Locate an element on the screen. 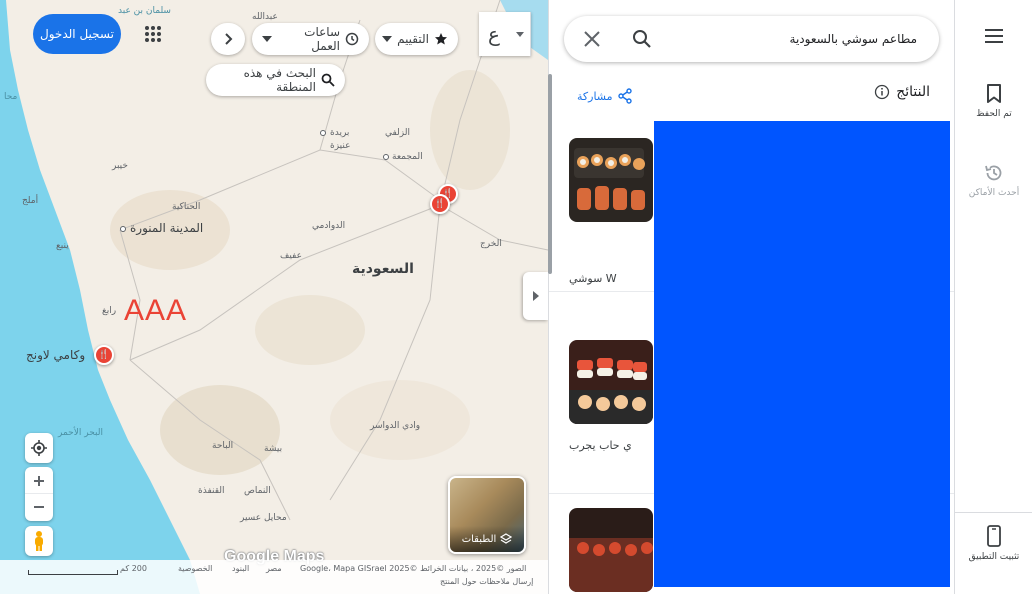 This screenshot has height=594, width=1032. results-heading: النتائج is located at coordinates (902, 92).